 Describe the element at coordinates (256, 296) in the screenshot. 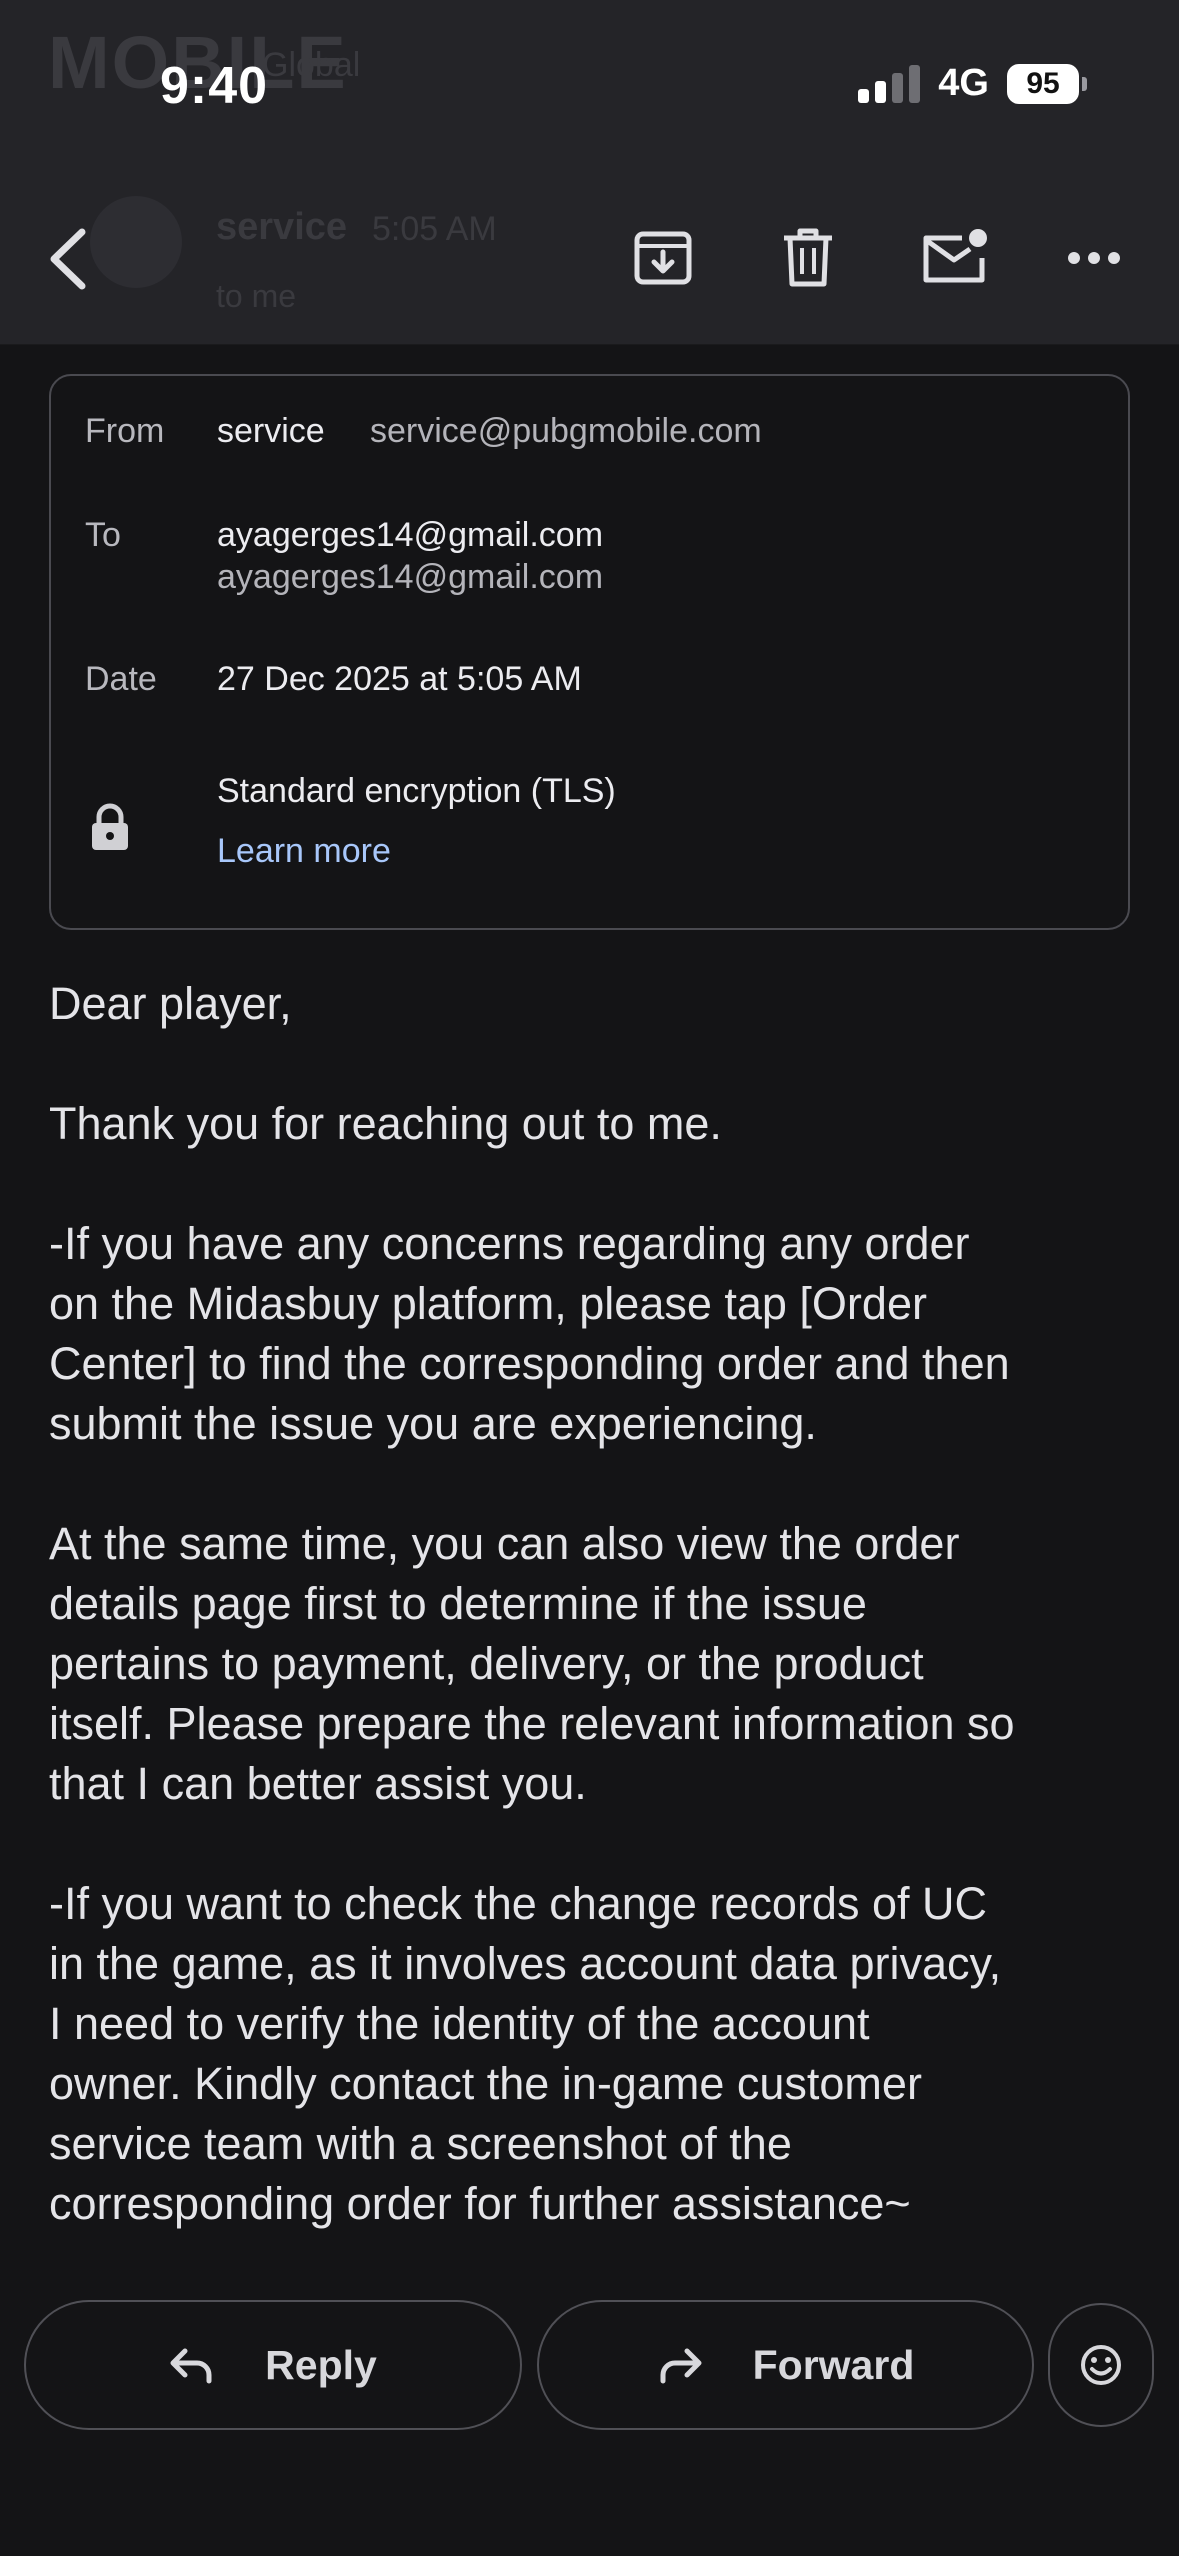

I see `background-to-me: to me` at that location.